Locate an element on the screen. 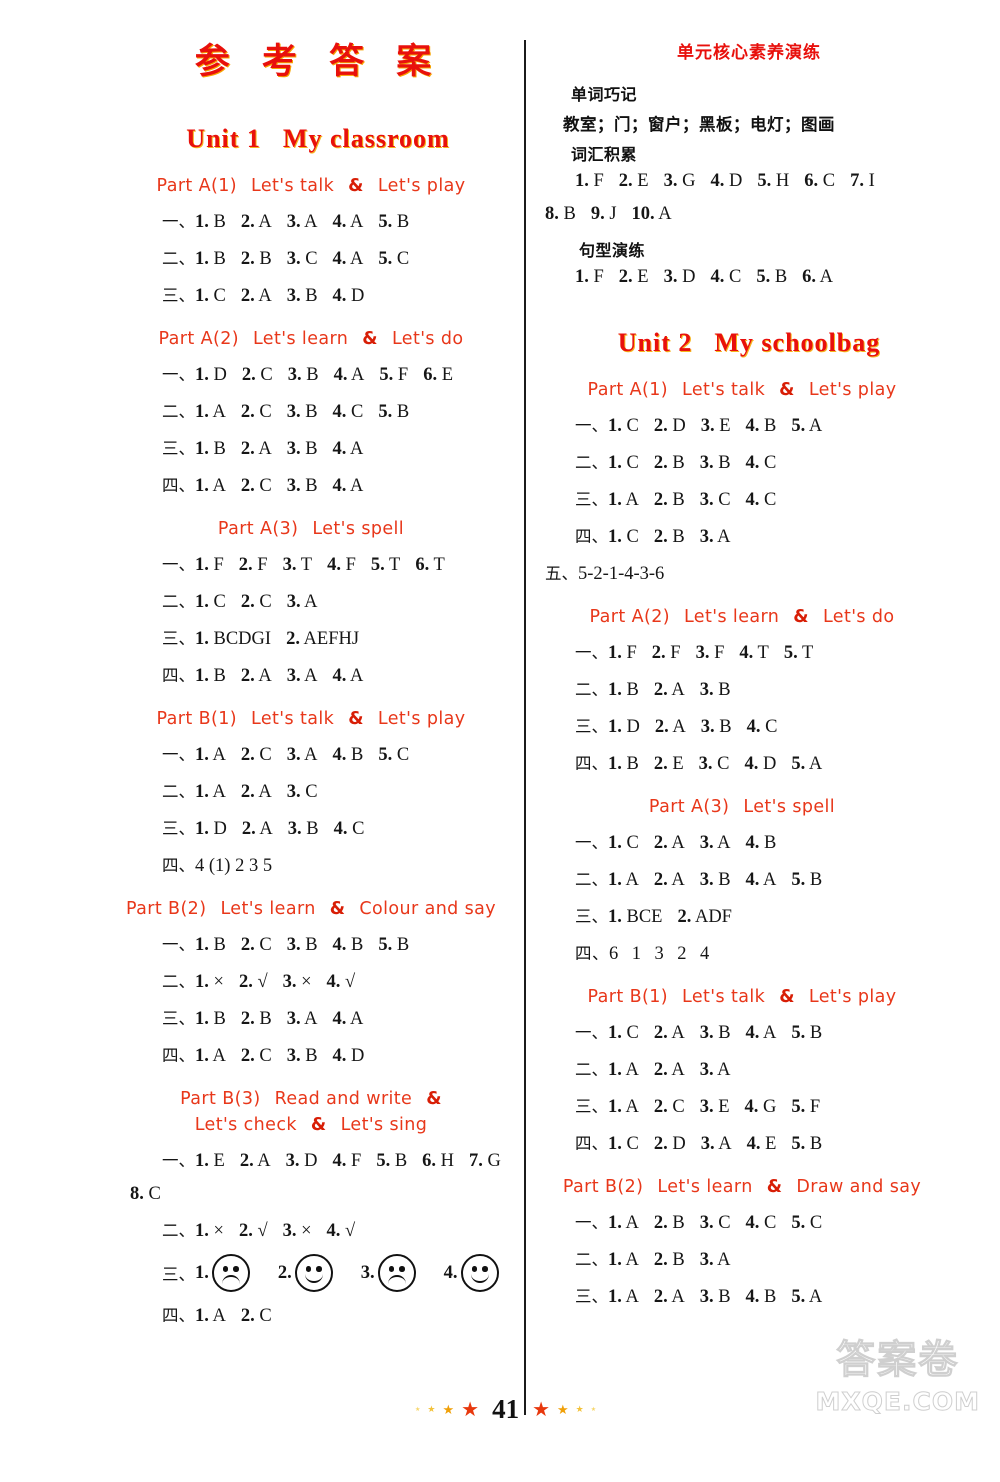 The height and width of the screenshot is (1482, 1000). answer-item: 1. × is located at coordinates (209, 1231).